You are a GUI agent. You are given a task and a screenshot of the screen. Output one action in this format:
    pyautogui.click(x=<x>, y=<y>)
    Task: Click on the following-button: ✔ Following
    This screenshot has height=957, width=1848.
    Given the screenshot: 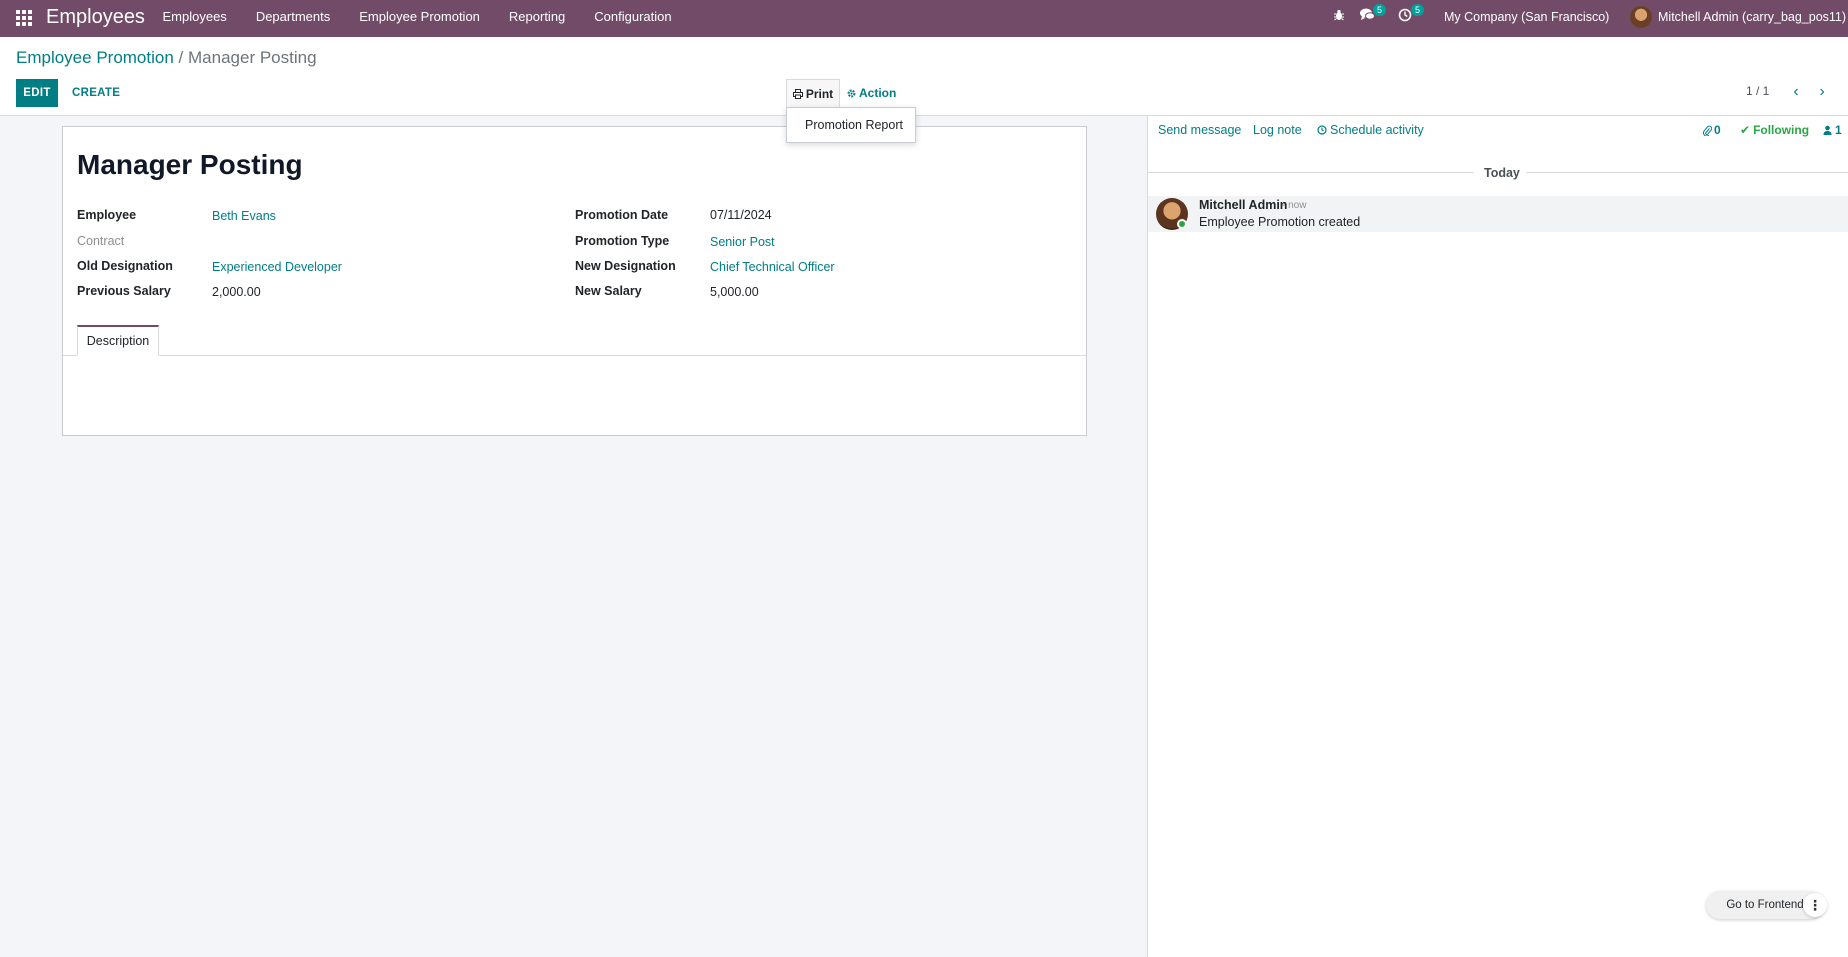 What is the action you would take?
    pyautogui.click(x=1774, y=130)
    